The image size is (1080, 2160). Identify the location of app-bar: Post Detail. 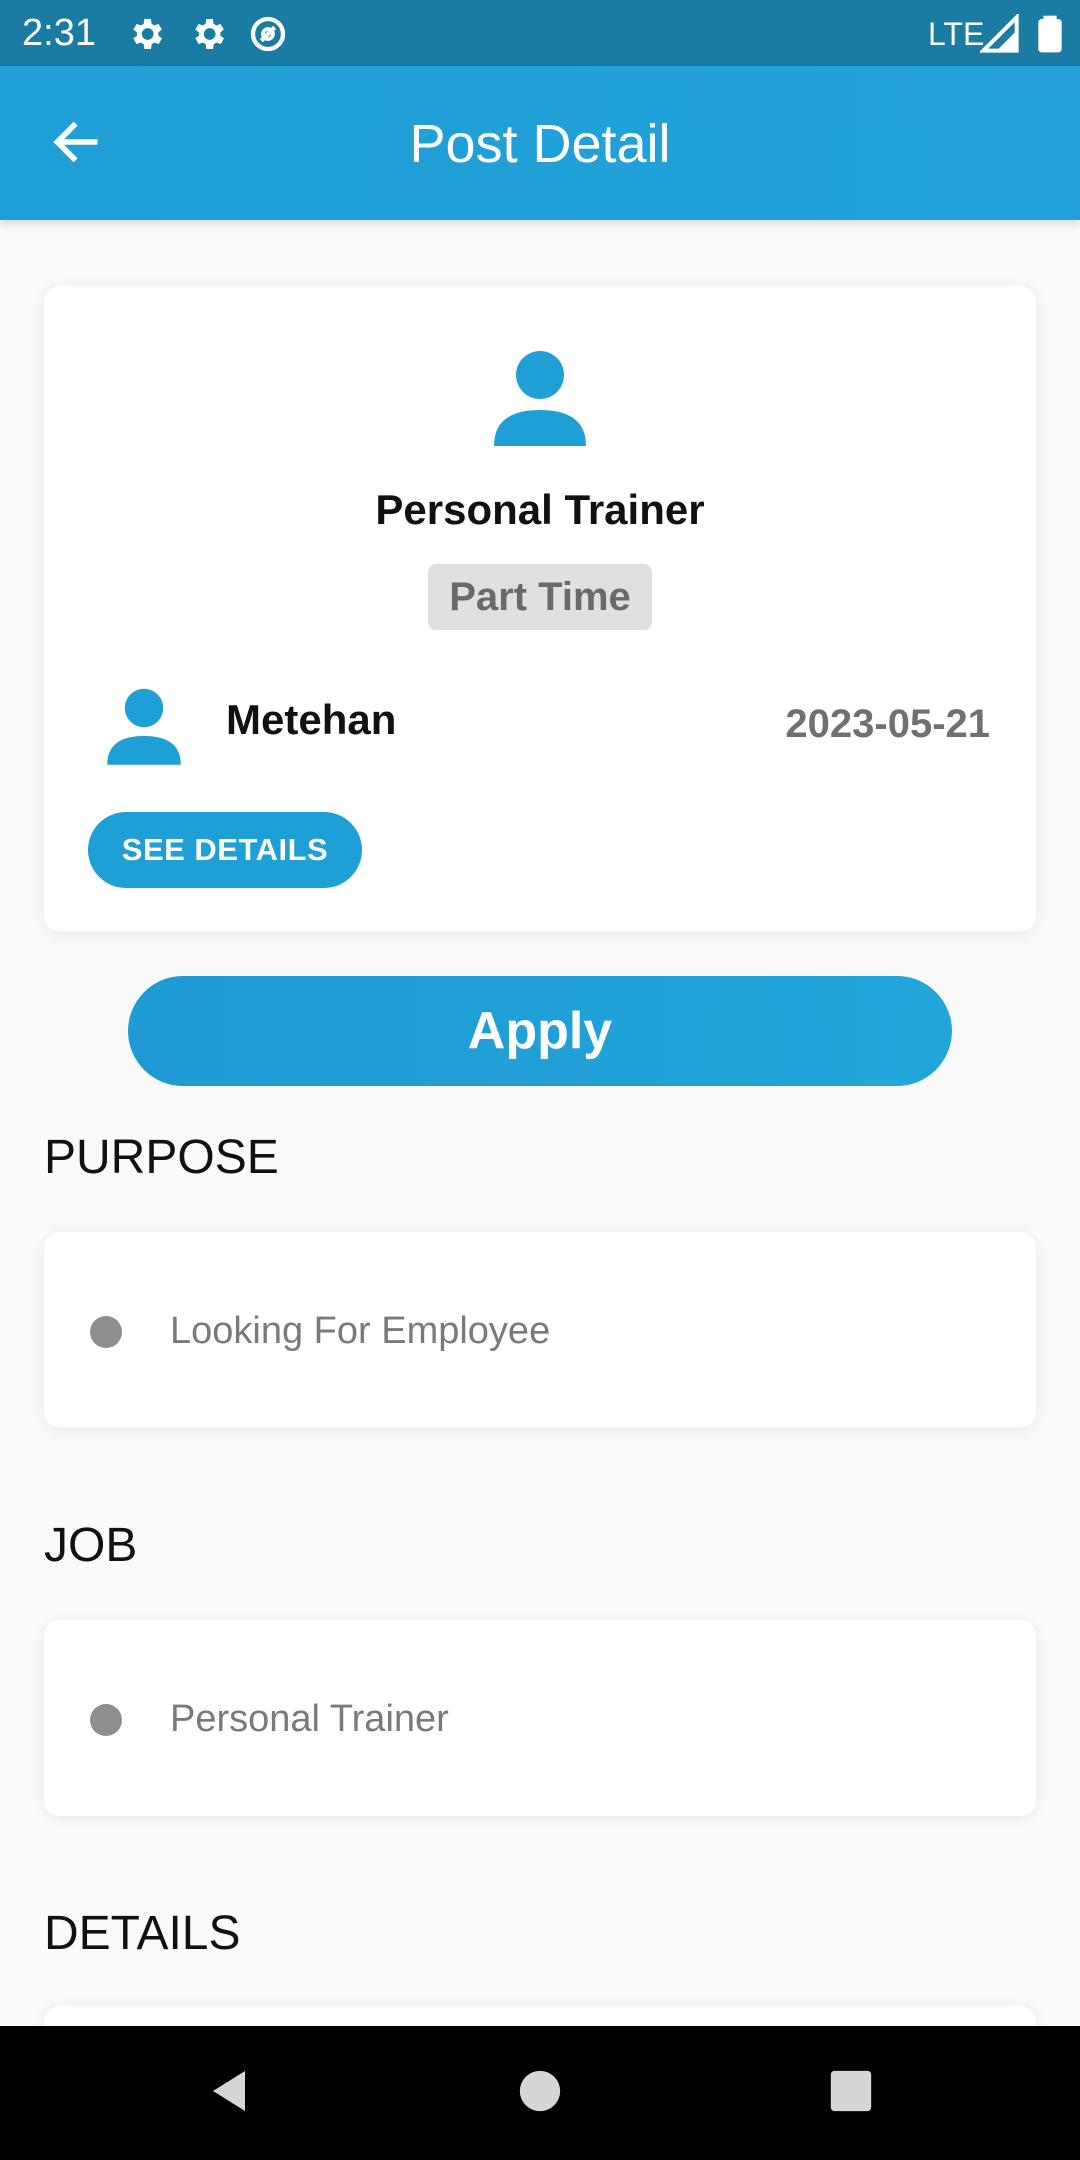
(540, 143).